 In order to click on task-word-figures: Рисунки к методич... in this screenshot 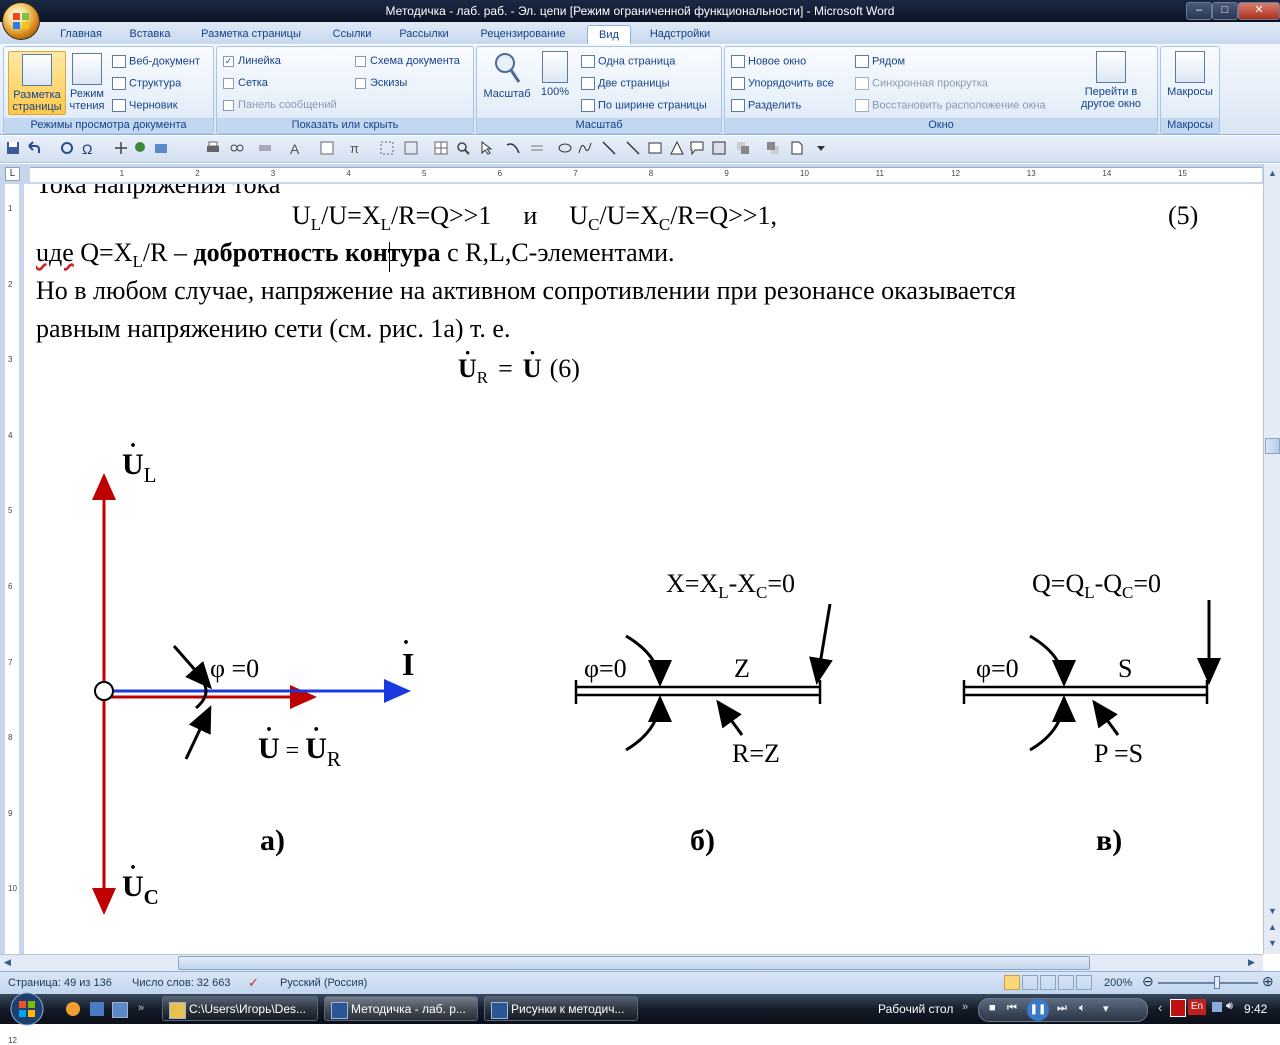, I will do `click(561, 1008)`.